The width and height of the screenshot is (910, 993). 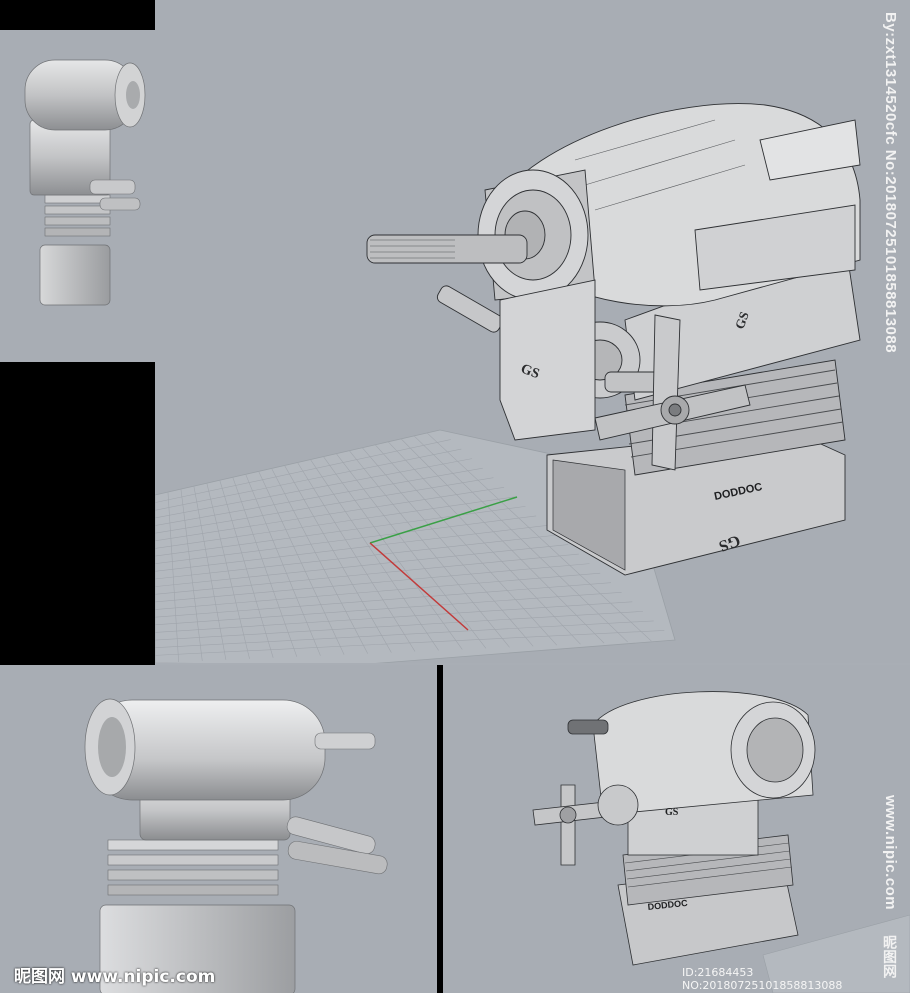 I want to click on frame-black-left-panel, so click(x=77, y=513).